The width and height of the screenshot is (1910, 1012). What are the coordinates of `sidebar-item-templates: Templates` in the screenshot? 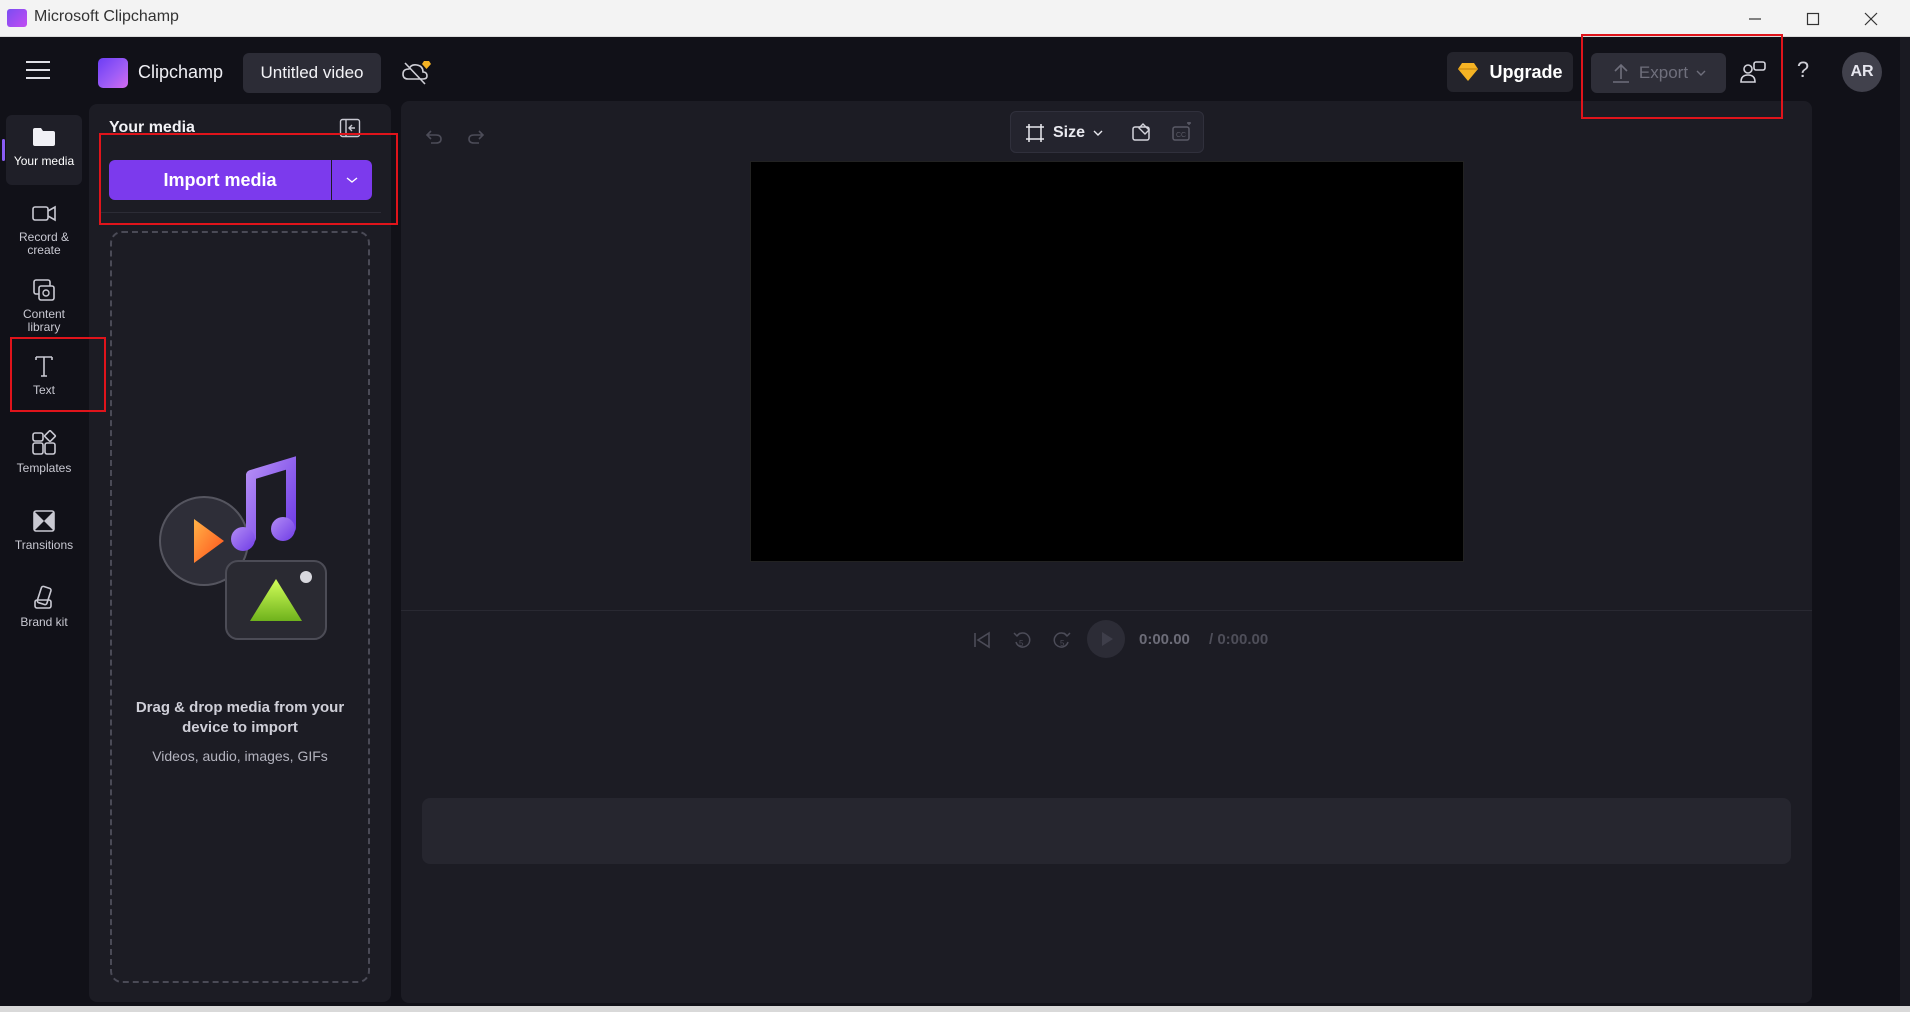 It's located at (44, 457).